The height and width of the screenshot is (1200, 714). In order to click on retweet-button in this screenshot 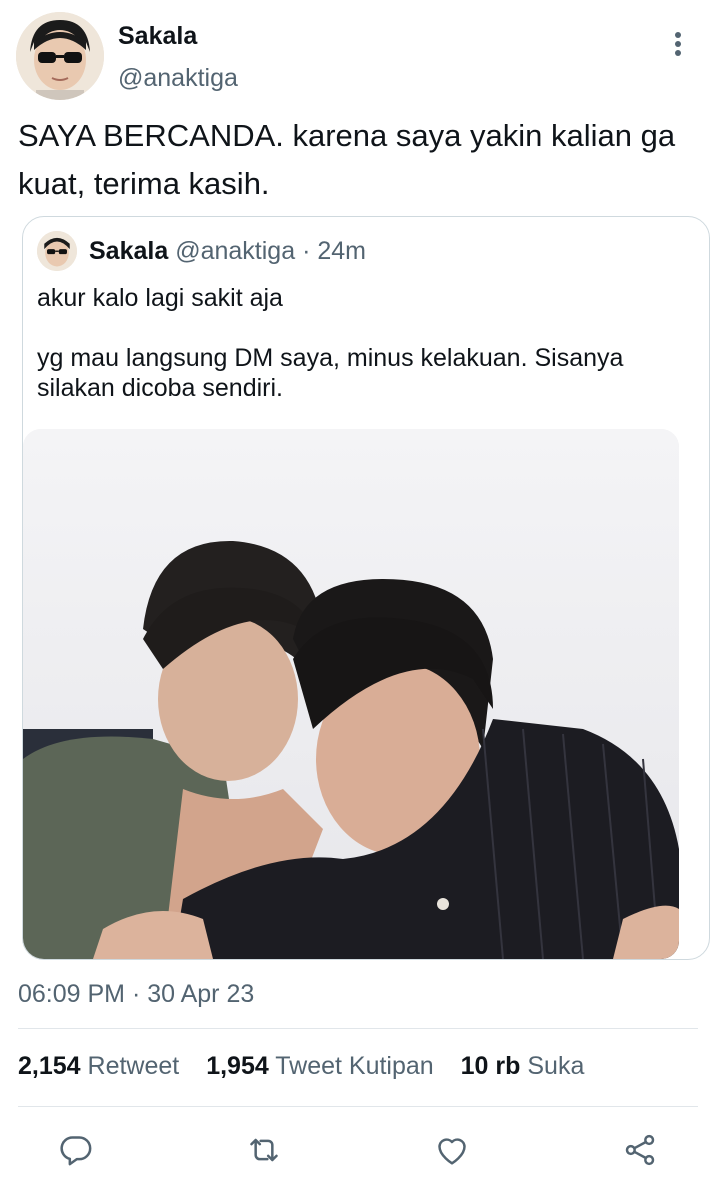, I will do `click(264, 1150)`.